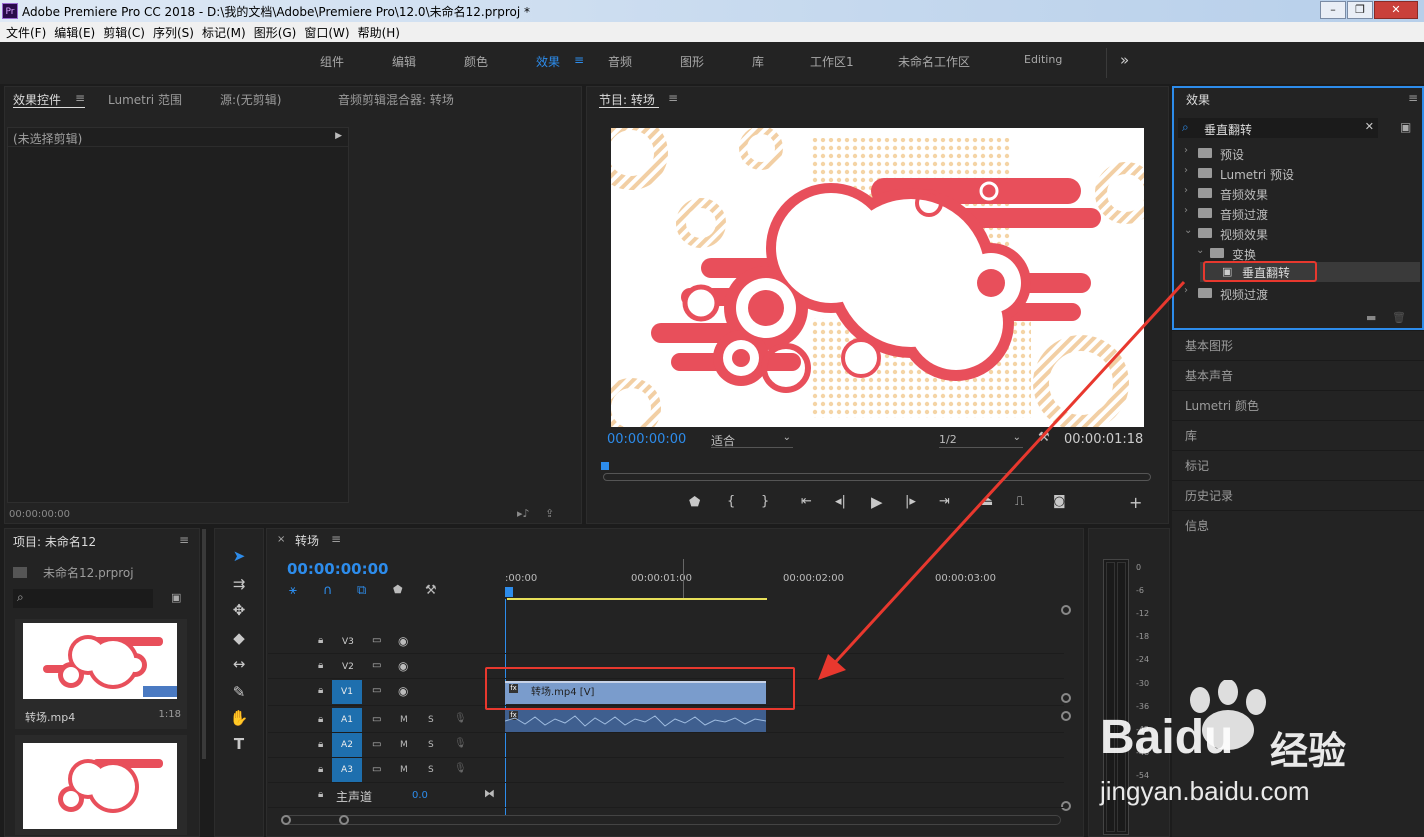  What do you see at coordinates (184, 540) in the screenshot?
I see `project-menu-icon: ≡` at bounding box center [184, 540].